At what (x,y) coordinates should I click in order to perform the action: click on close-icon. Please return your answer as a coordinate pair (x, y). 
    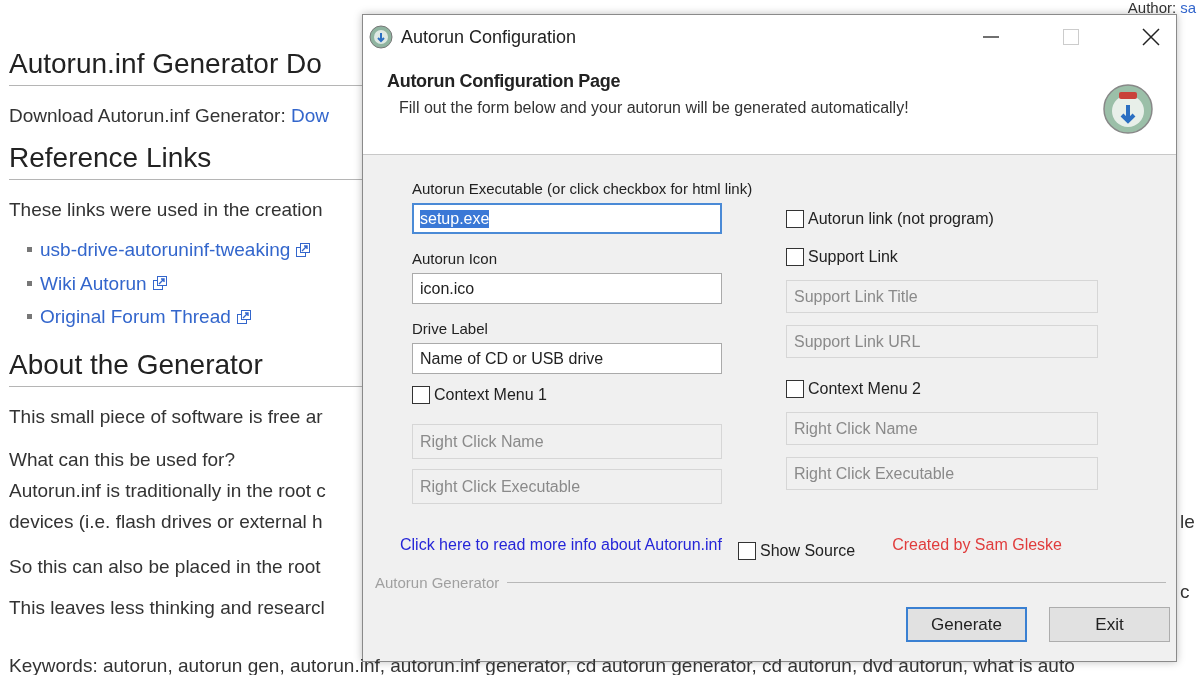
    Looking at the image, I should click on (1151, 37).